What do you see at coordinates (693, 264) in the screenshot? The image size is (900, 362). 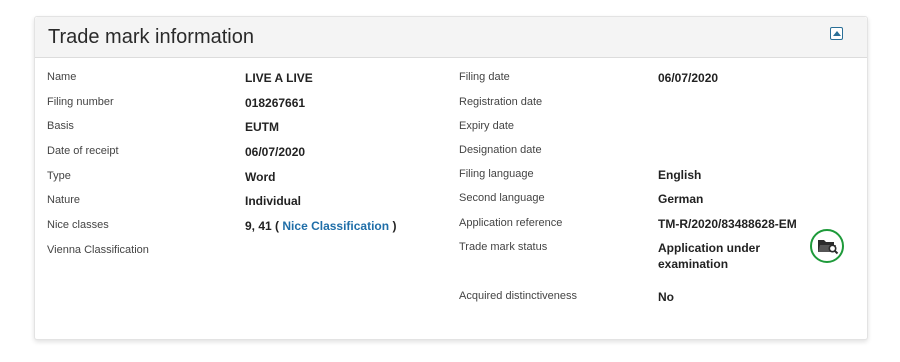 I see `trade-mark-status-value-line2: examination` at bounding box center [693, 264].